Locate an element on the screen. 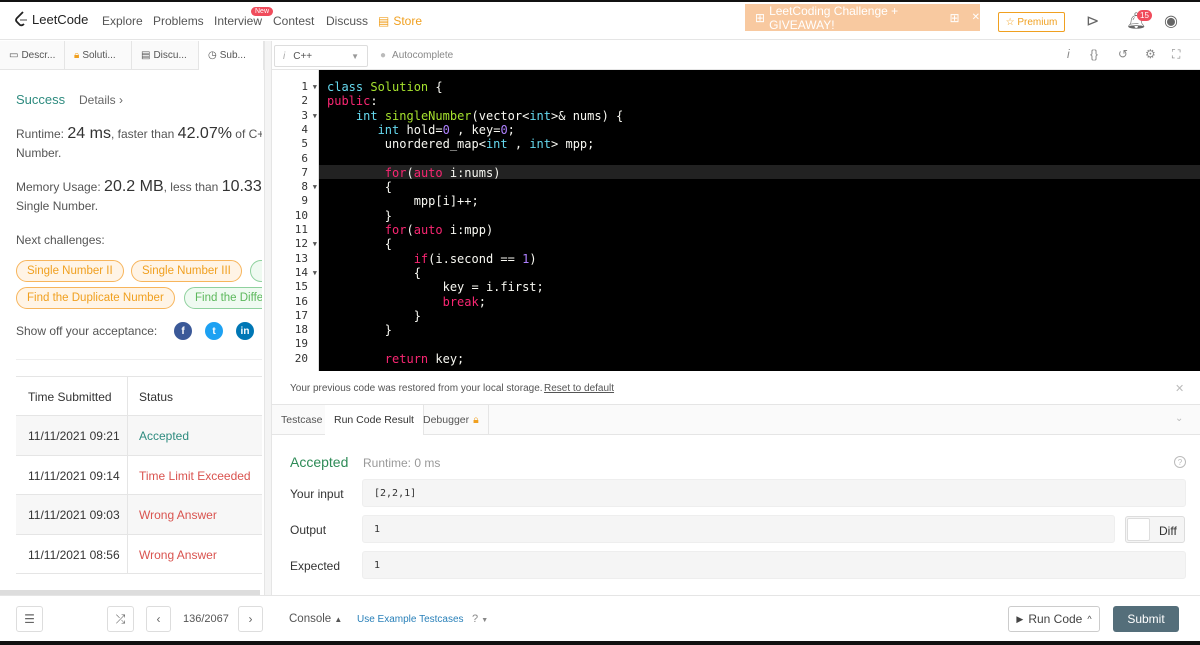 The width and height of the screenshot is (1200, 645). line-number: 11 is located at coordinates (295, 230).